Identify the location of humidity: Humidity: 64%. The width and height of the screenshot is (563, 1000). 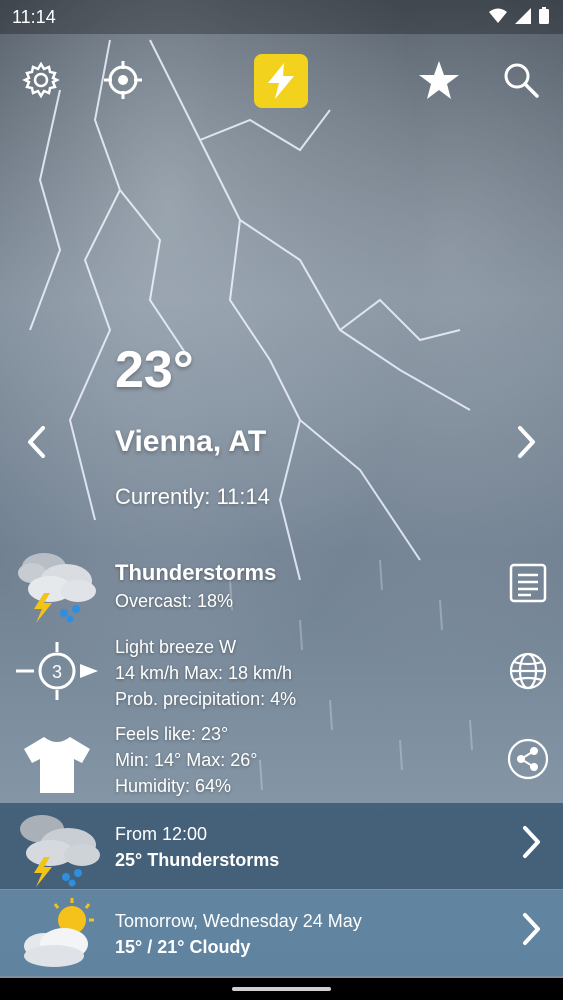
(173, 786).